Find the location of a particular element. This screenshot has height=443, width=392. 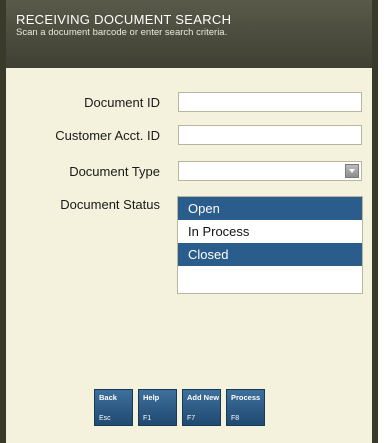

back-button-label: Back is located at coordinates (108, 397).